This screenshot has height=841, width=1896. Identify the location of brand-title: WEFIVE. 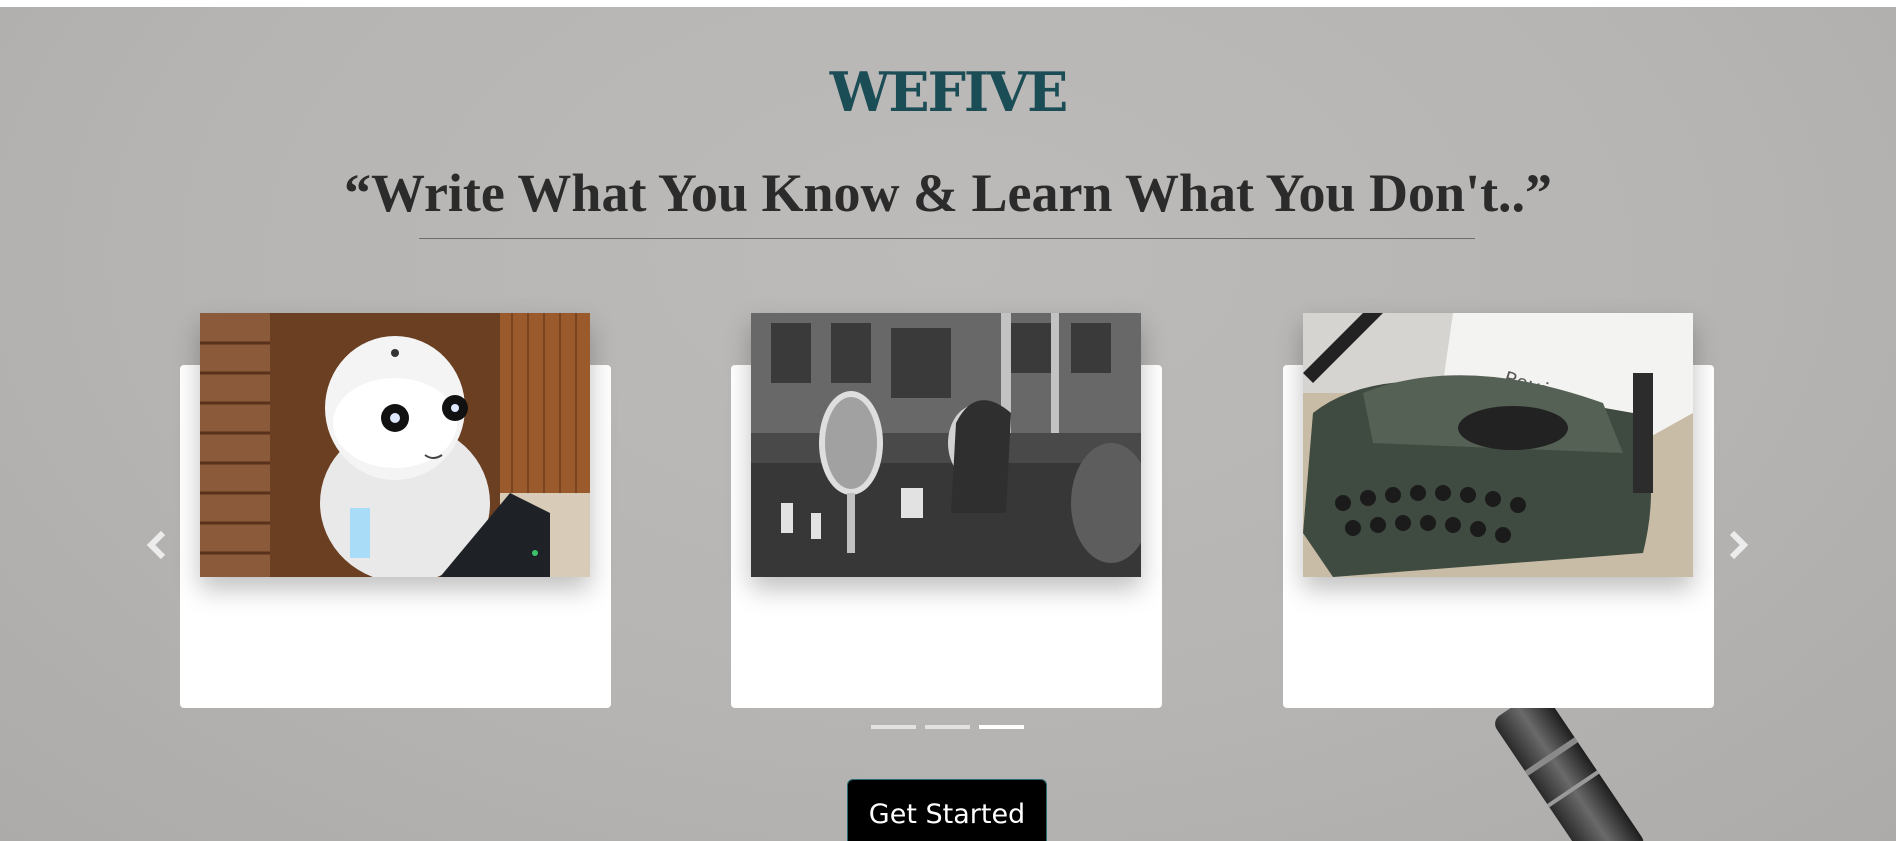
(948, 92).